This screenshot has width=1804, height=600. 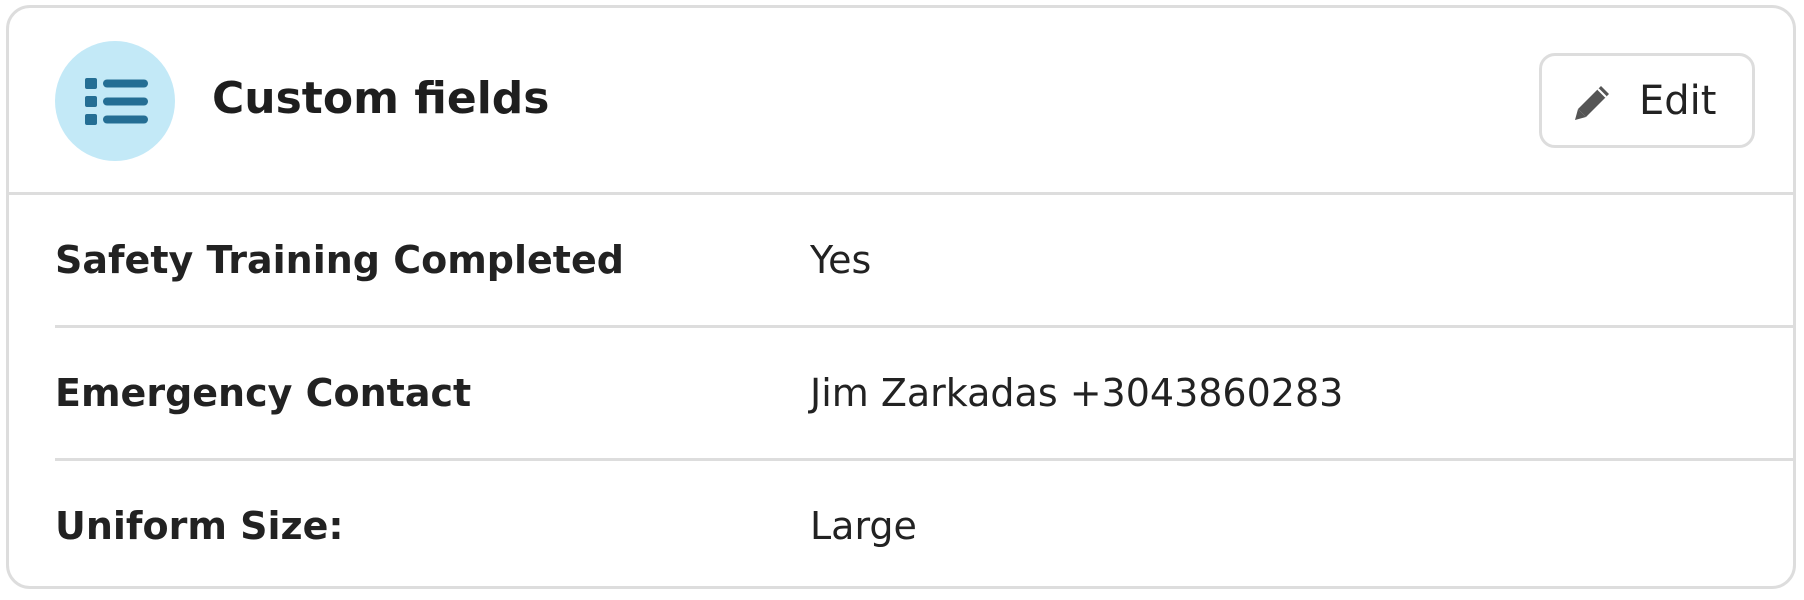 I want to click on field-label: Safety Training Completed, so click(x=339, y=260).